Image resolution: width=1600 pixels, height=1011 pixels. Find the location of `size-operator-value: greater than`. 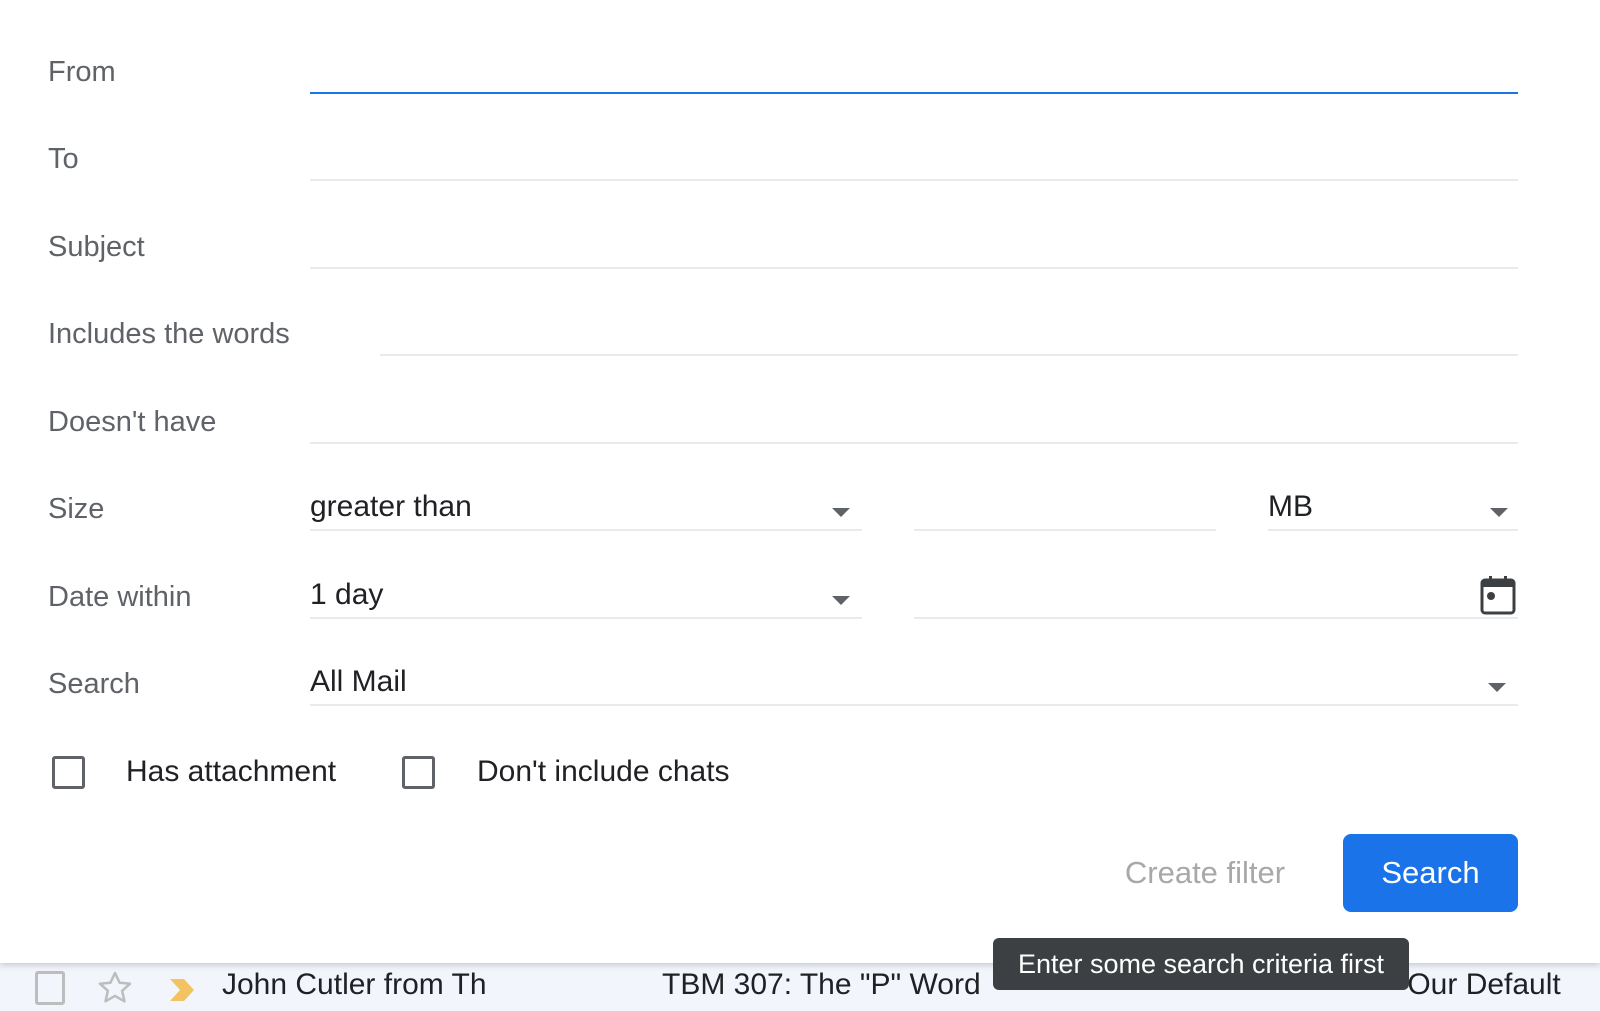

size-operator-value: greater than is located at coordinates (391, 506).